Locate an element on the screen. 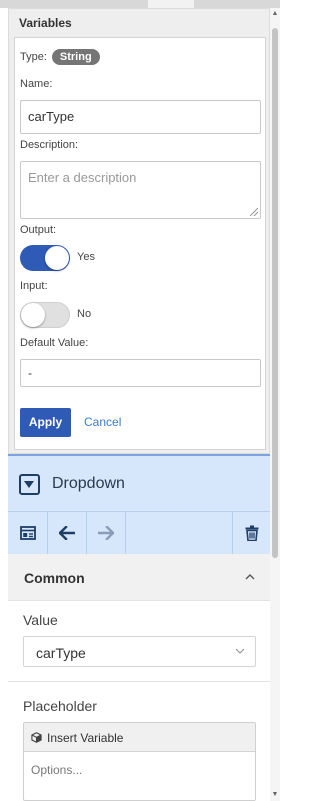 This screenshot has height=801, width=320. output-label: Output: is located at coordinates (38, 230).